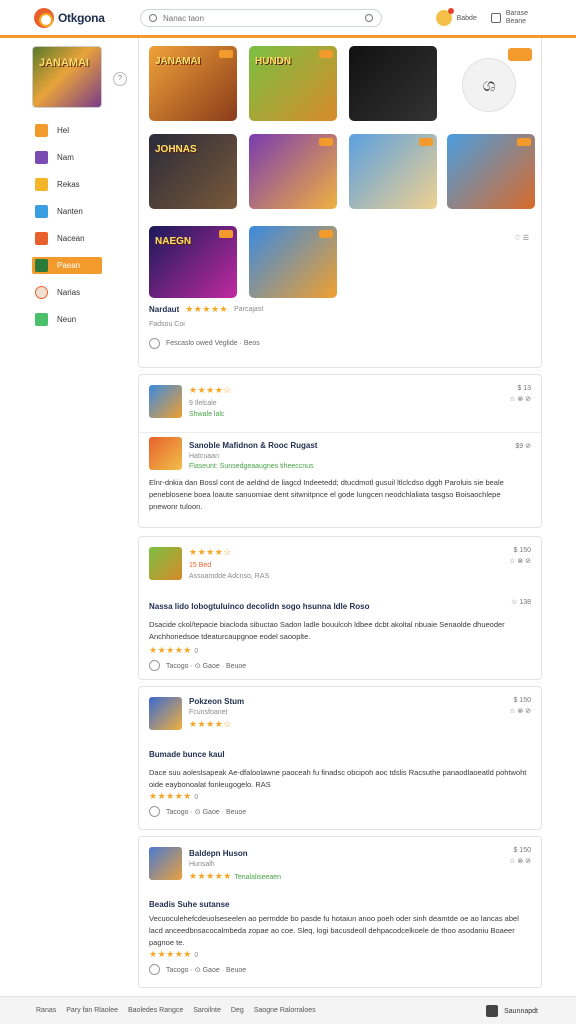 The image size is (576, 1024). Describe the element at coordinates (516, 13) in the screenshot. I see `bag-label-1: Barase` at that location.